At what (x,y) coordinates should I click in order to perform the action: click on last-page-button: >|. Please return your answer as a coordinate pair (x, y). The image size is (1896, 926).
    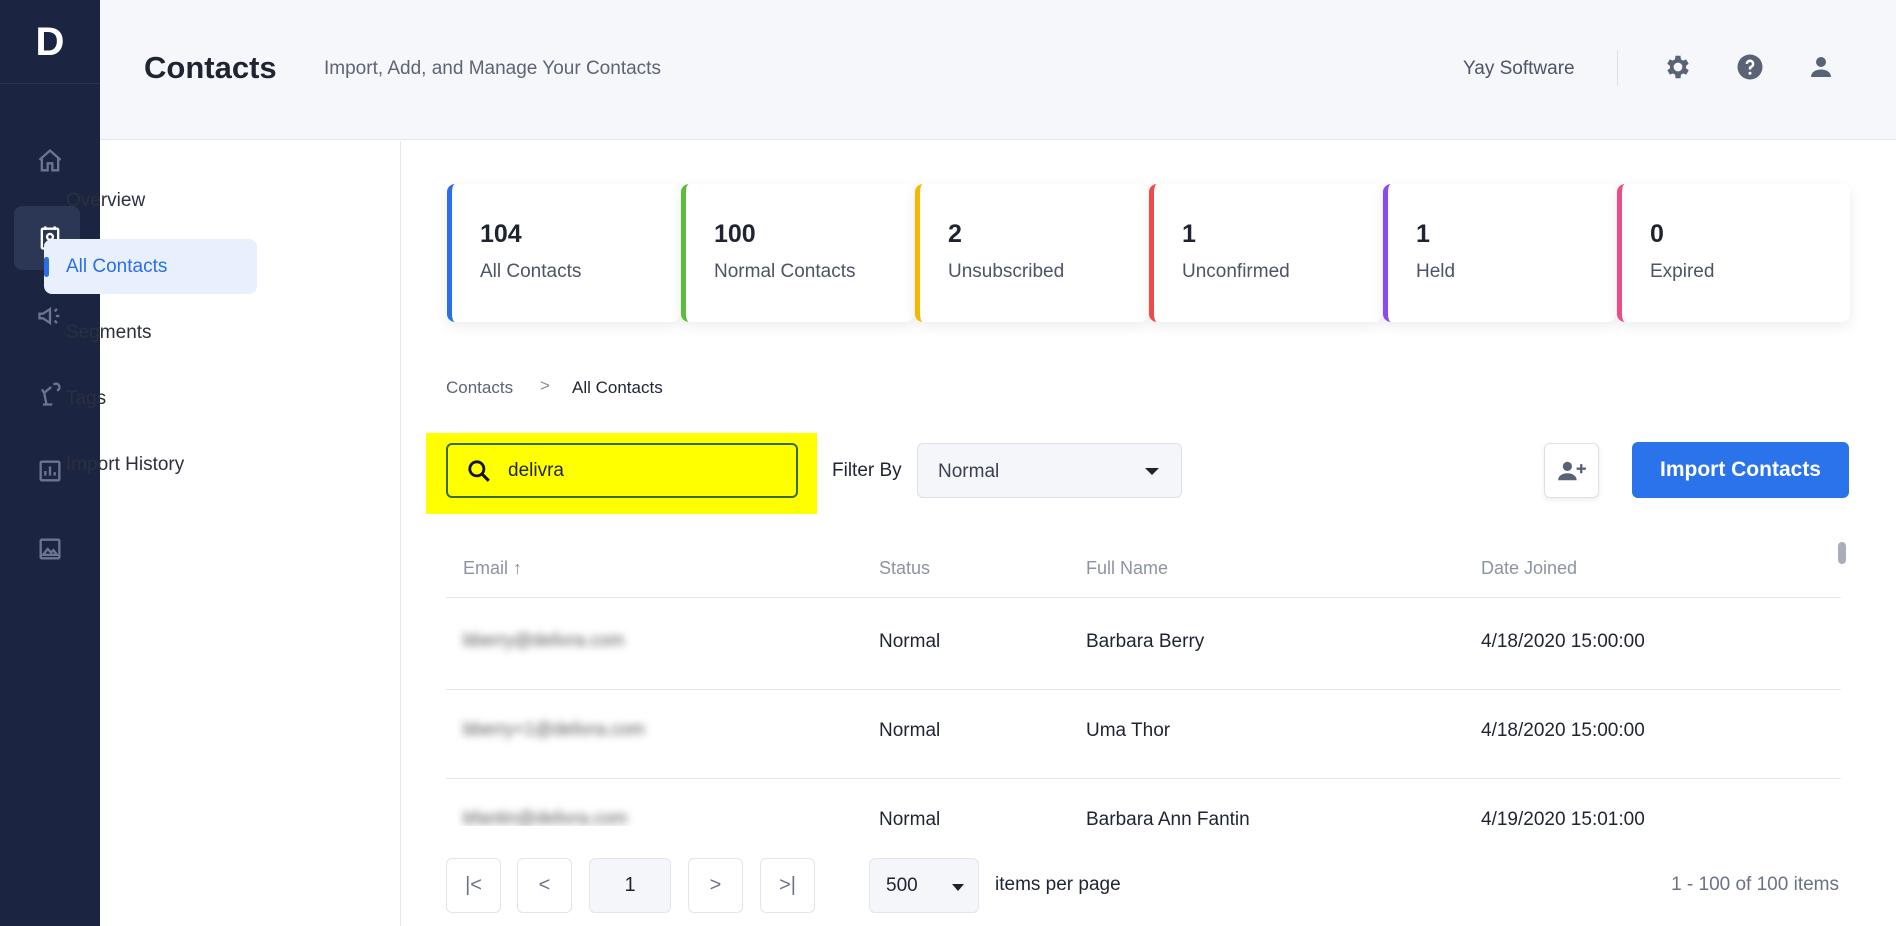
    Looking at the image, I should click on (787, 885).